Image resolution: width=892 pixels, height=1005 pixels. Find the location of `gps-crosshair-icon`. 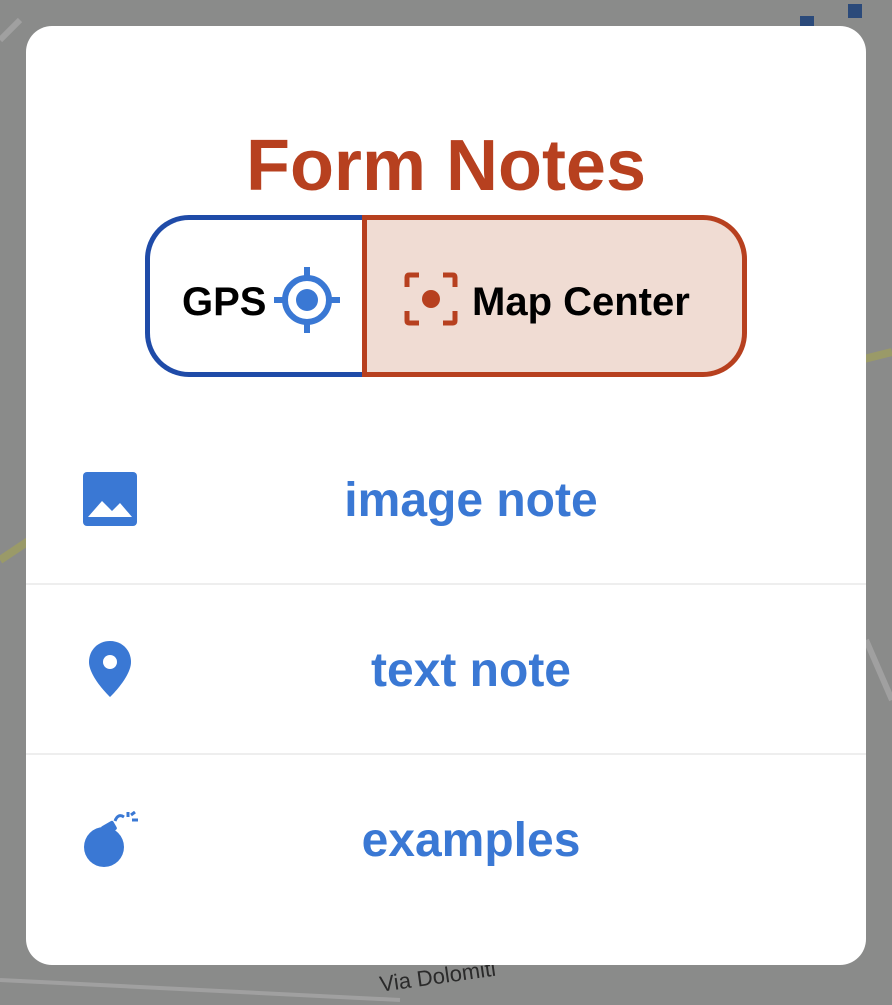

gps-crosshair-icon is located at coordinates (307, 300).